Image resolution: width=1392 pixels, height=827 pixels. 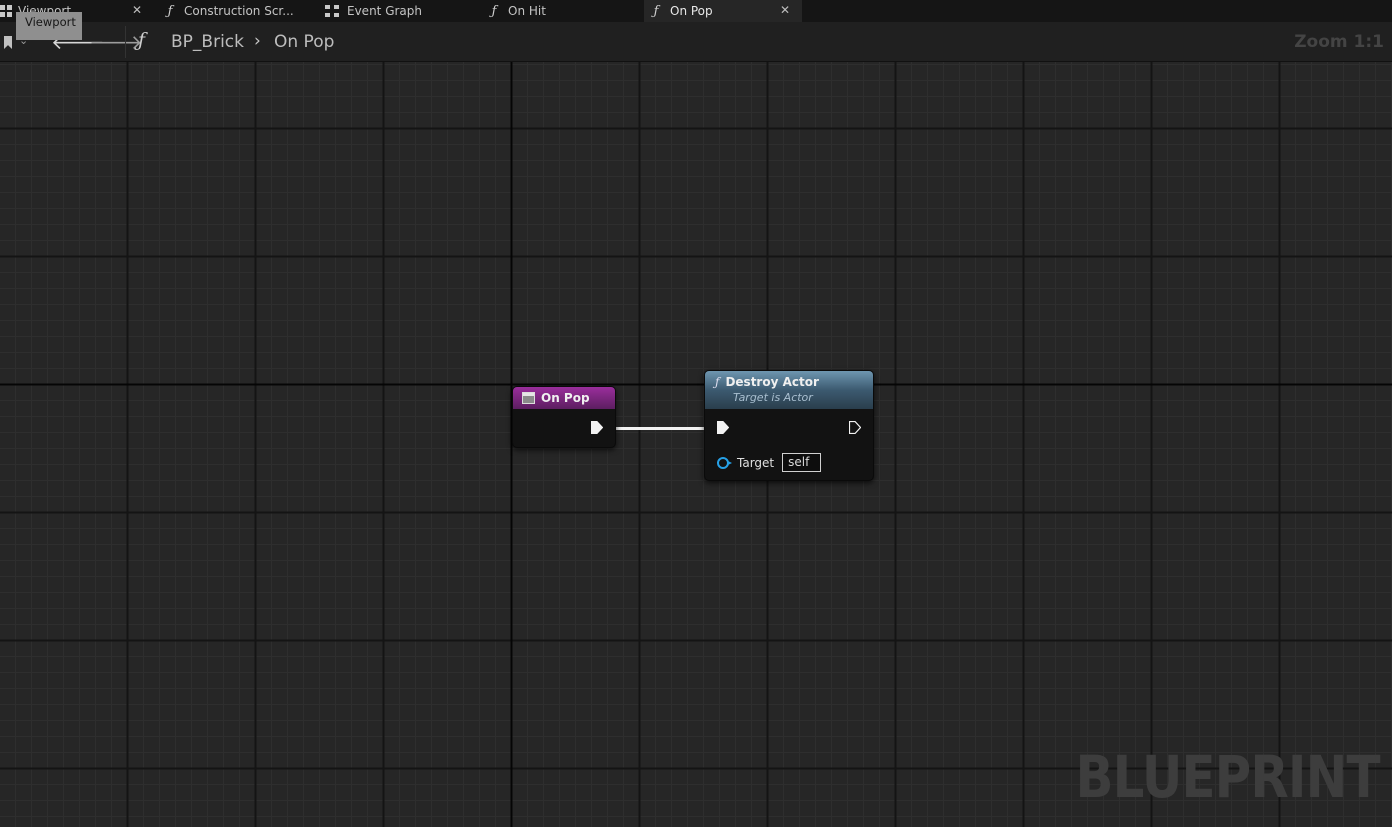 I want to click on function-entry-icon, so click(x=528, y=398).